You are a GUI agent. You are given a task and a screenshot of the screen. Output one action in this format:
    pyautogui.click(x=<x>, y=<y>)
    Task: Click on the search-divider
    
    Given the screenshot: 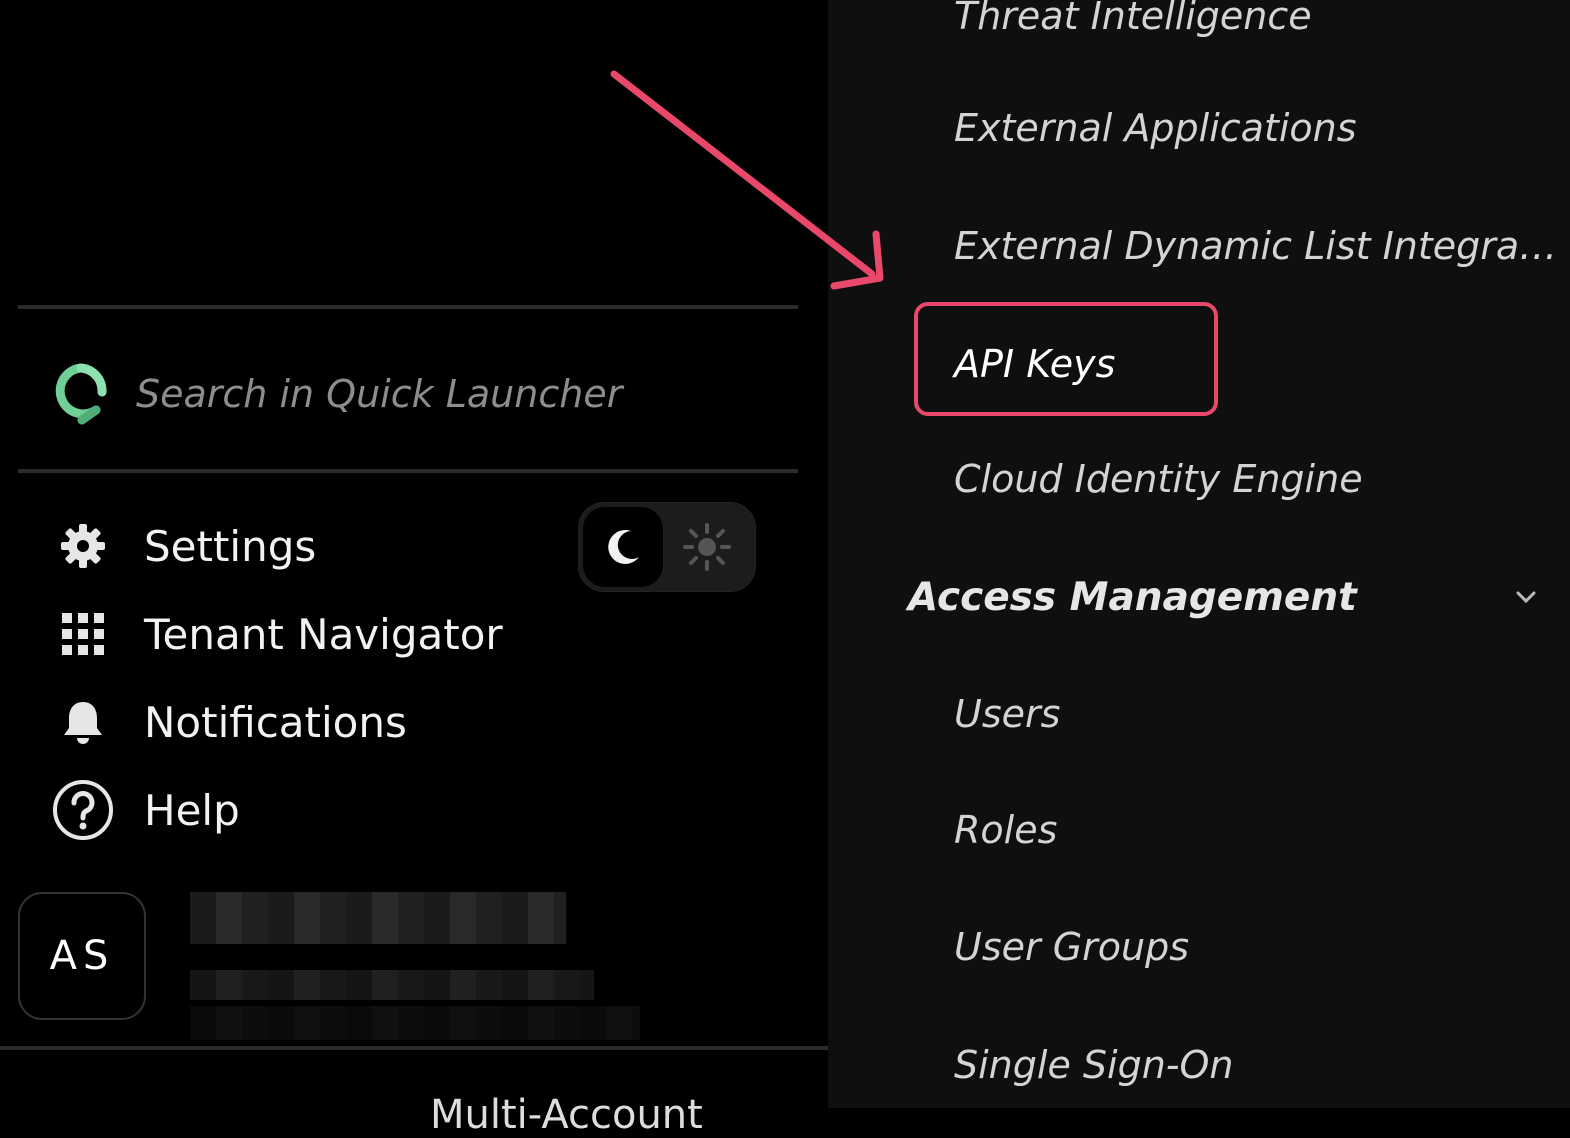 What is the action you would take?
    pyautogui.click(x=408, y=471)
    